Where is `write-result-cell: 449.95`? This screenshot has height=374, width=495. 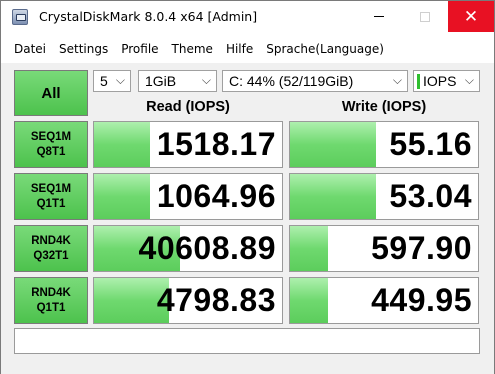
write-result-cell: 449.95 is located at coordinates (384, 300).